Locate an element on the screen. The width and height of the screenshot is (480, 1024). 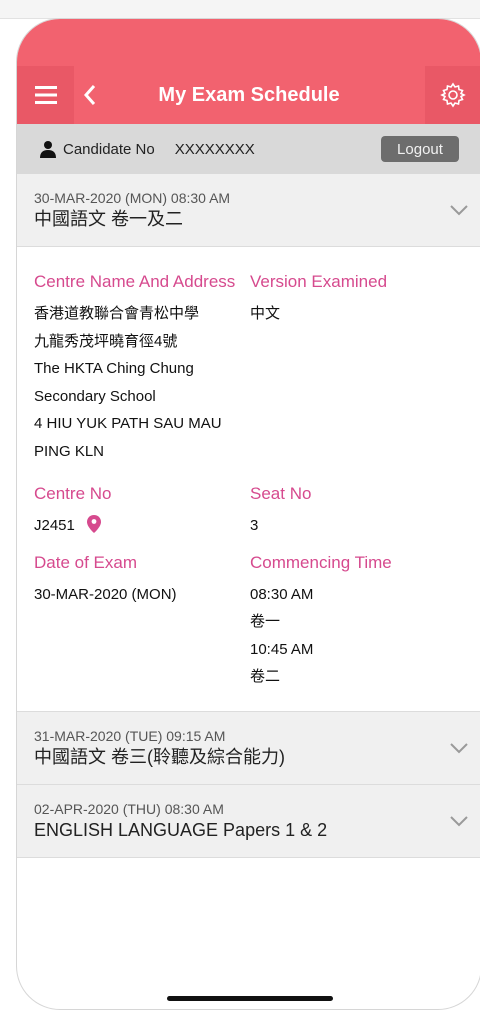
centre-address-line: 九龍秀茂坪曉育徑4號 is located at coordinates (106, 341).